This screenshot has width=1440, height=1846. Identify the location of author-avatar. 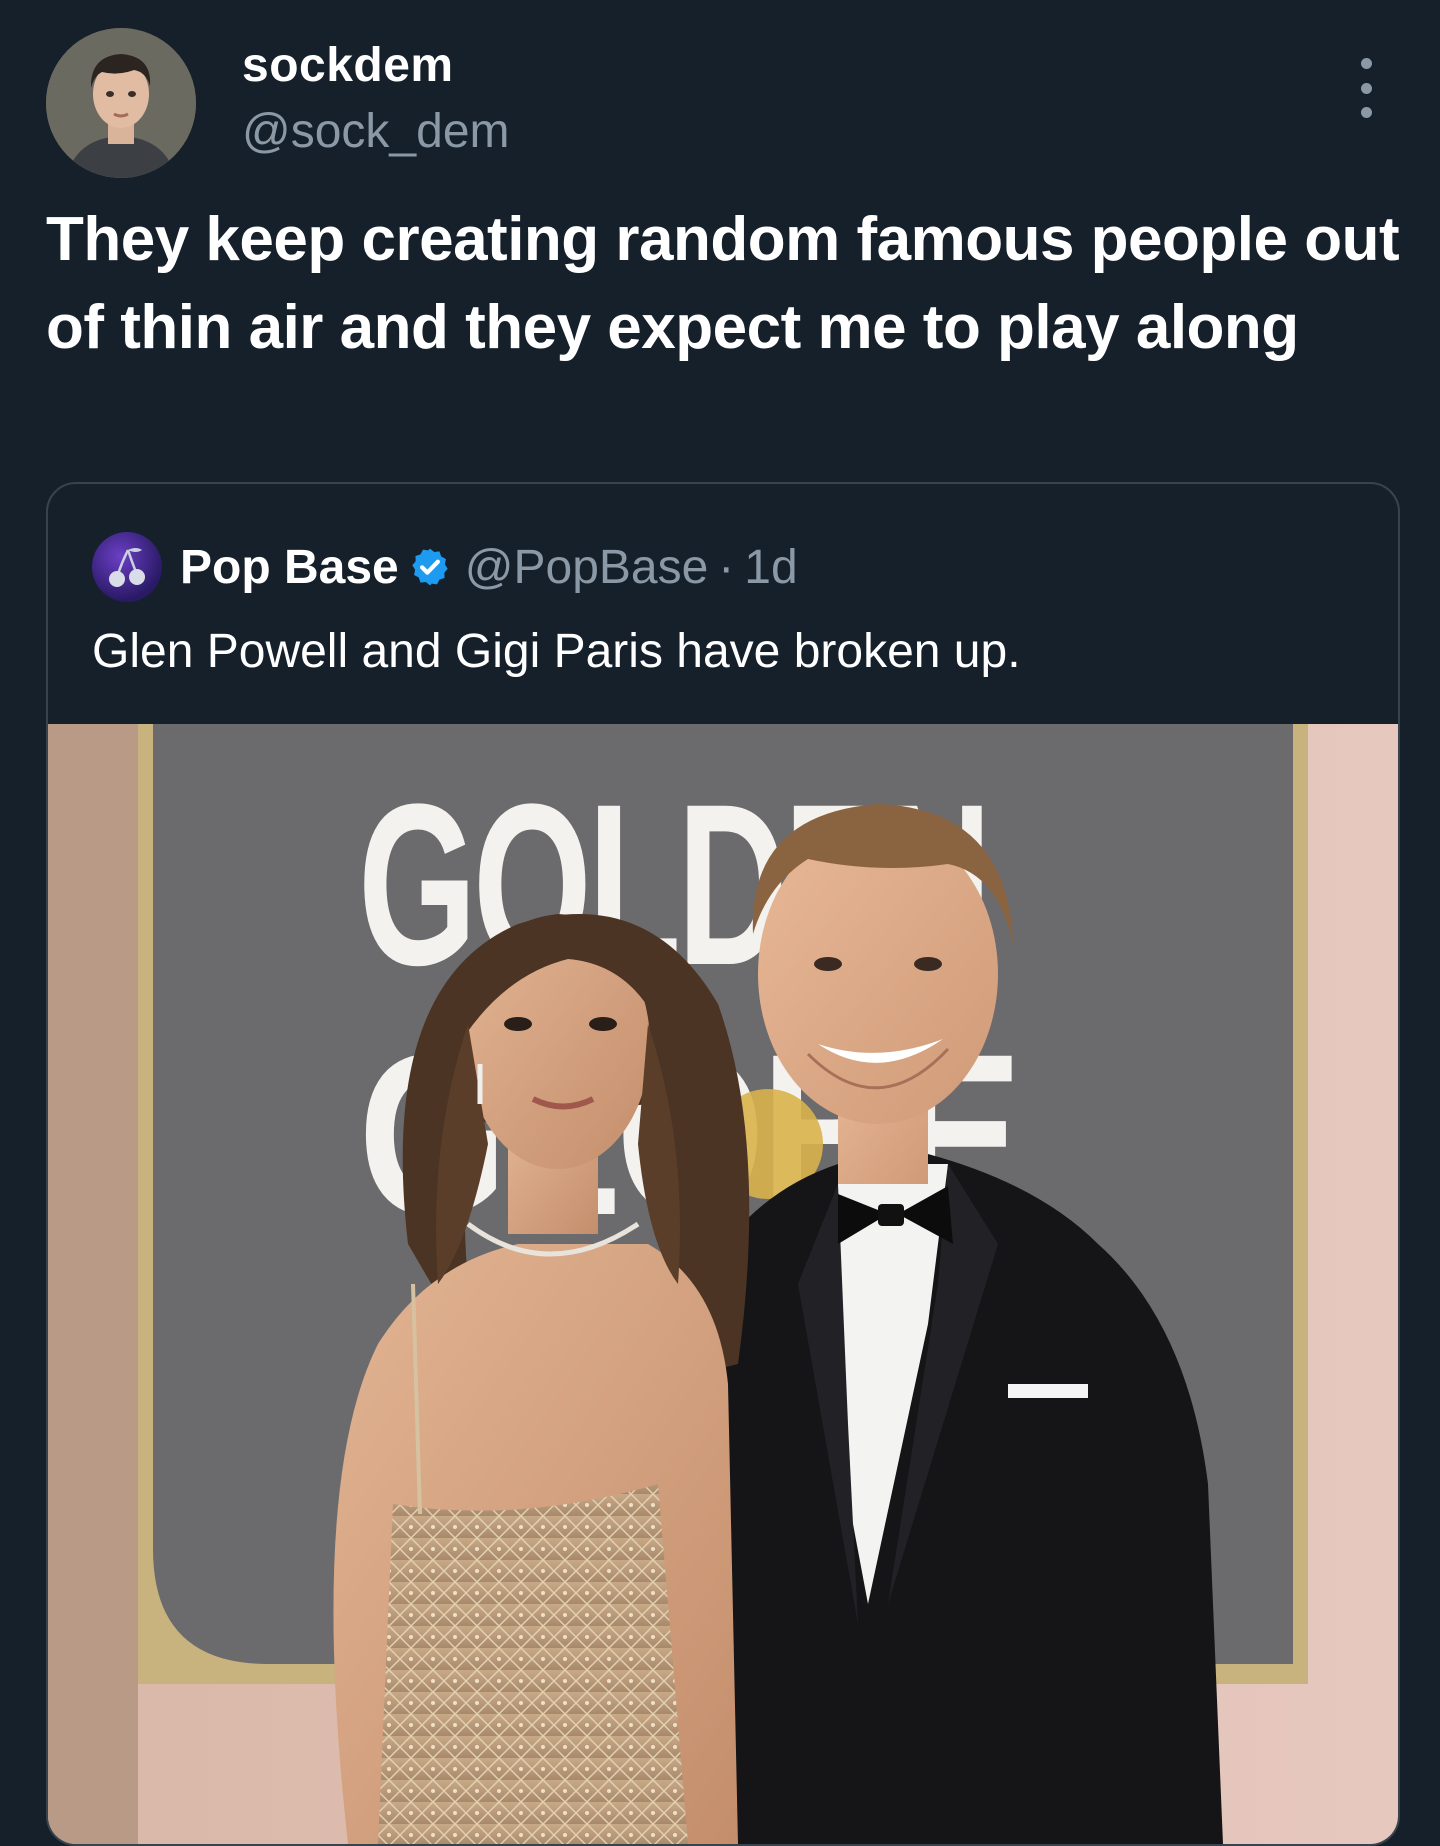
(121, 103).